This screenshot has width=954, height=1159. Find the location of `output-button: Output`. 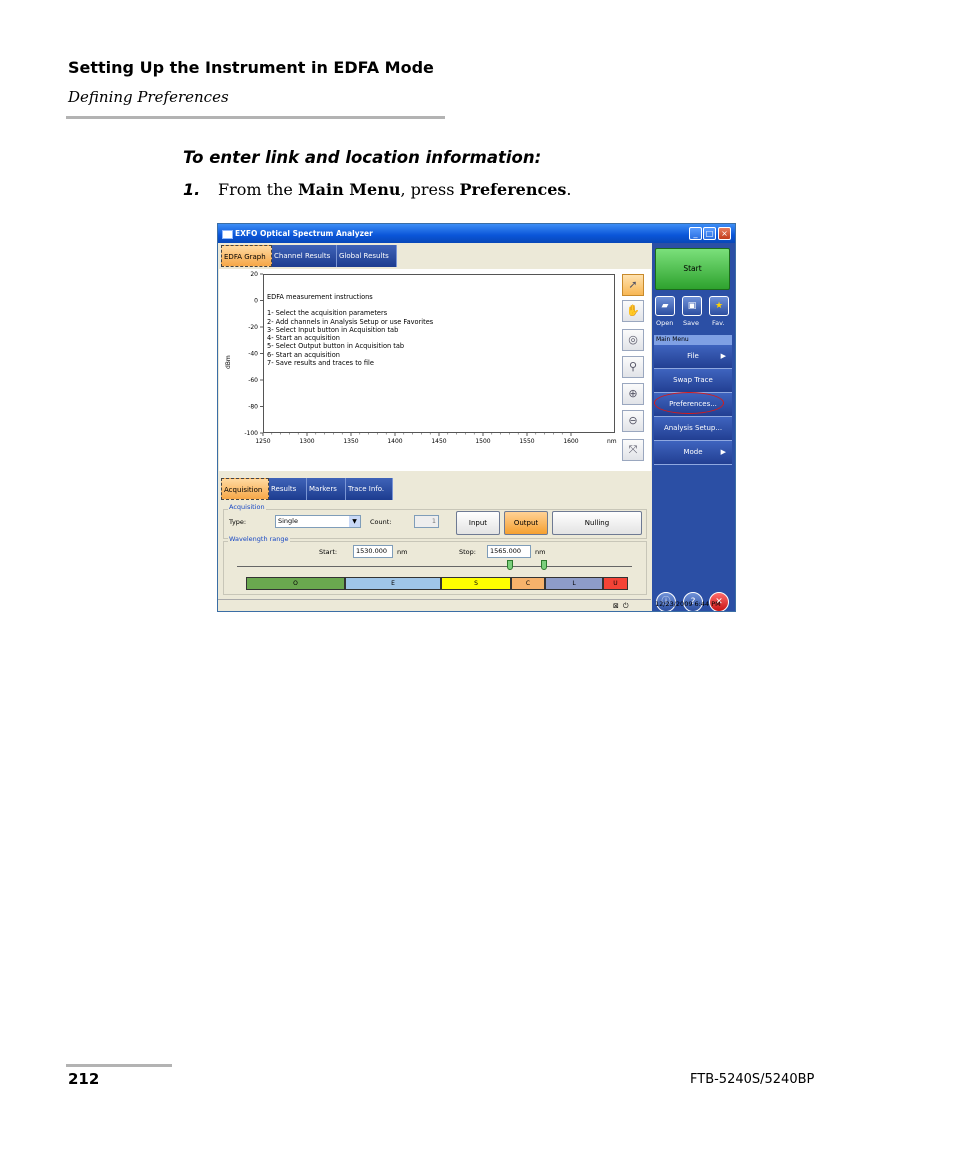

output-button: Output is located at coordinates (526, 523).